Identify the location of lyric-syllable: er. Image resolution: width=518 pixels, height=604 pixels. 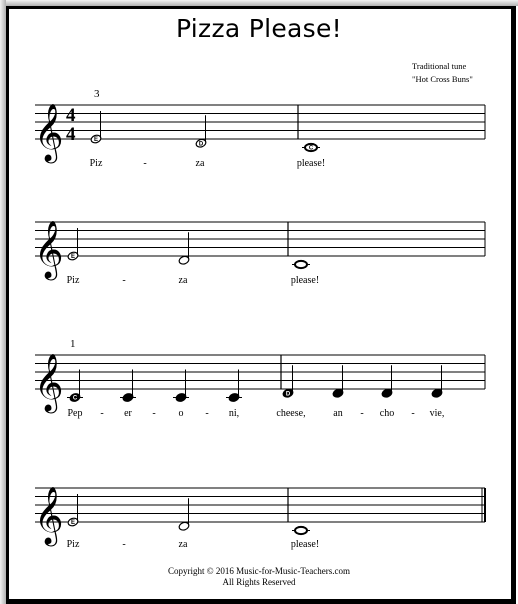
(128, 413).